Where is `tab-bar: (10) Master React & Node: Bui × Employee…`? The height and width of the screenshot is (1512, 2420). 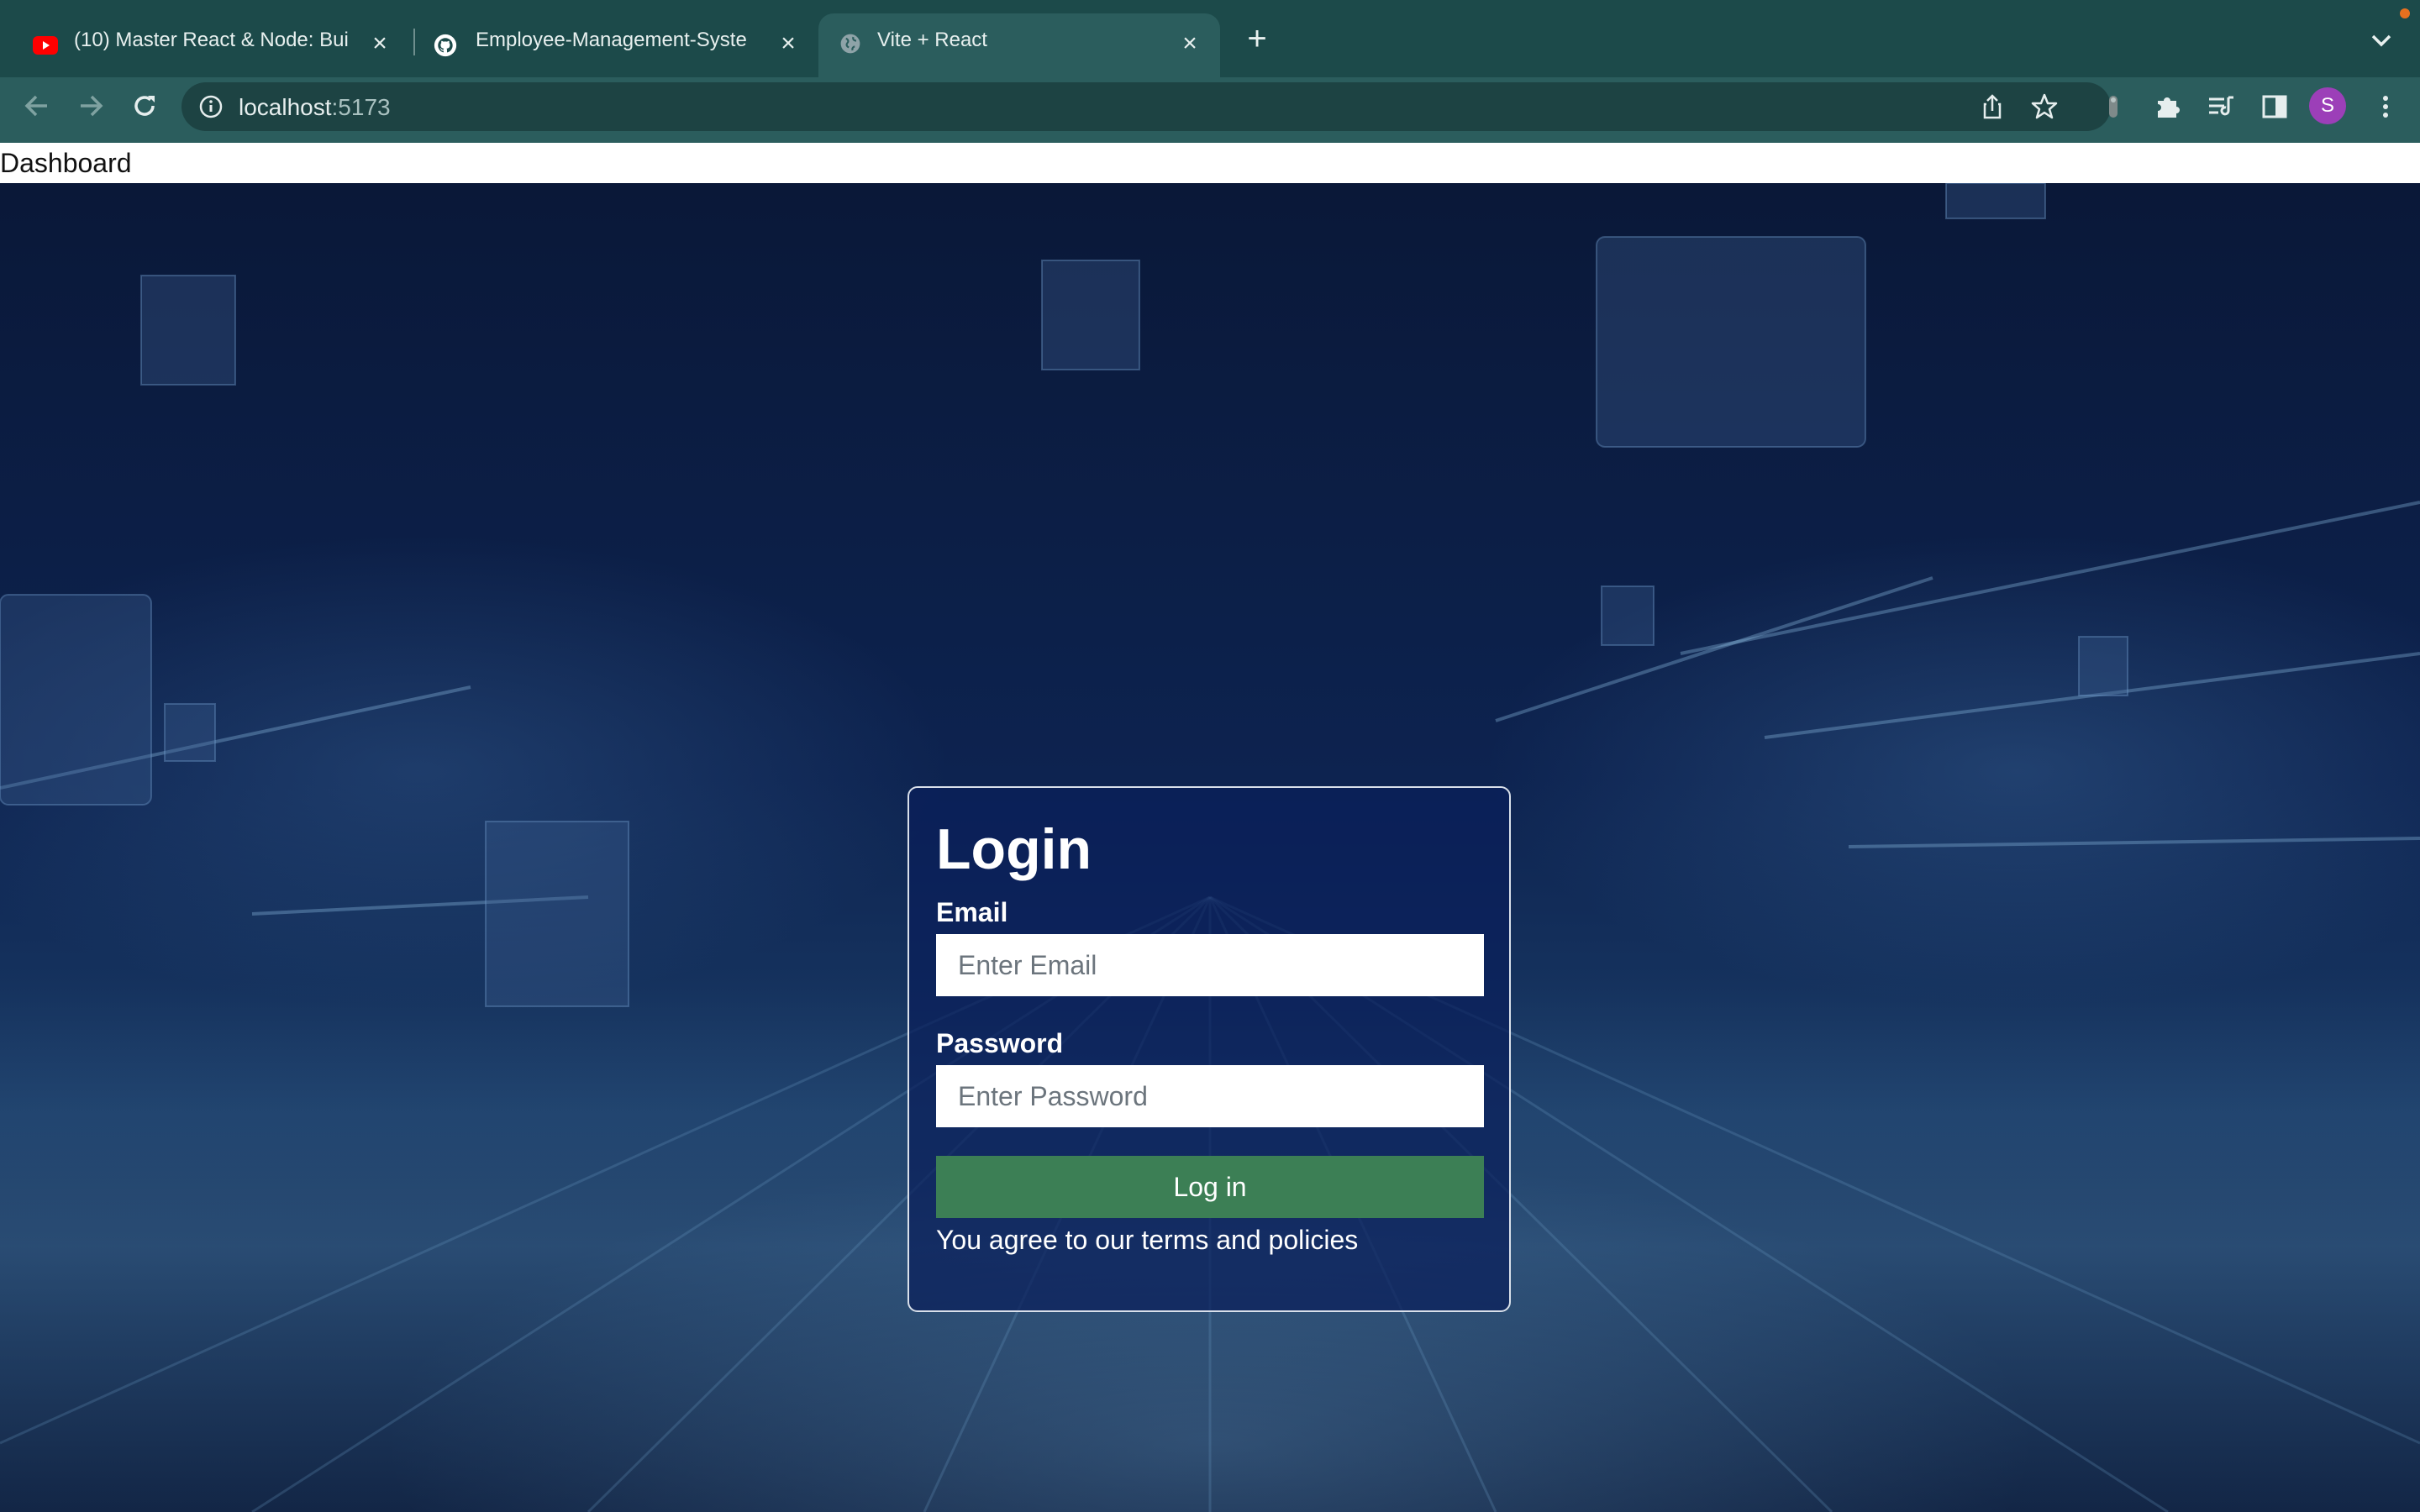 tab-bar: (10) Master React & Node: Bui × Employee… is located at coordinates (1210, 38).